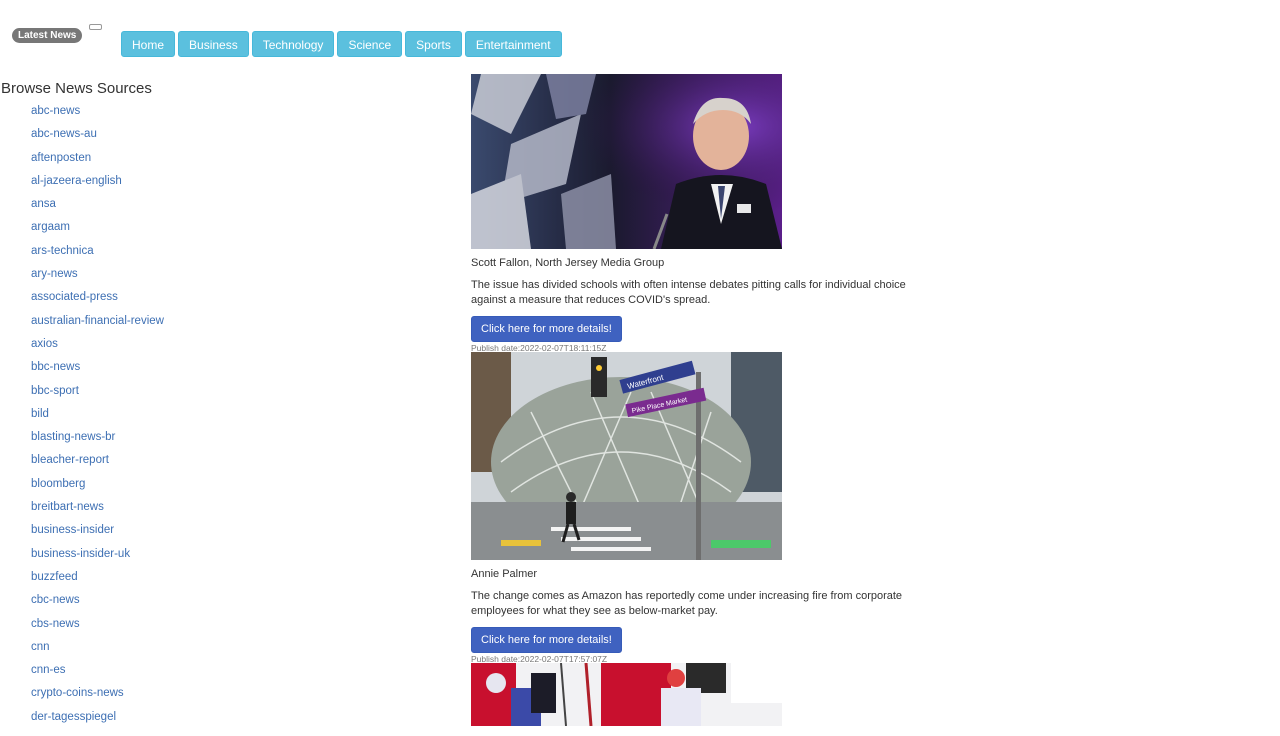 This screenshot has height=736, width=1280. Describe the element at coordinates (165, 460) in the screenshot. I see `source-item: bleacher-report` at that location.